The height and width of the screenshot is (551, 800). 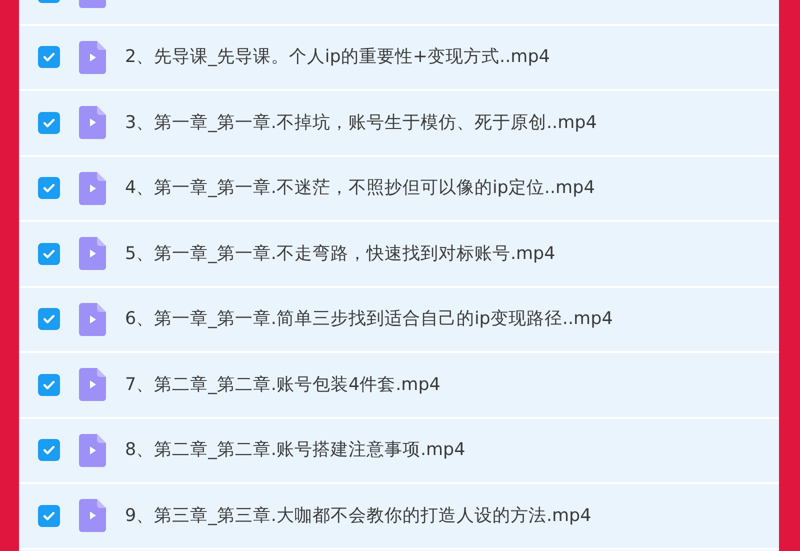 What do you see at coordinates (295, 450) in the screenshot?
I see `file-name: 8、第二章_第二章.账号搭建注意事项.mp4` at bounding box center [295, 450].